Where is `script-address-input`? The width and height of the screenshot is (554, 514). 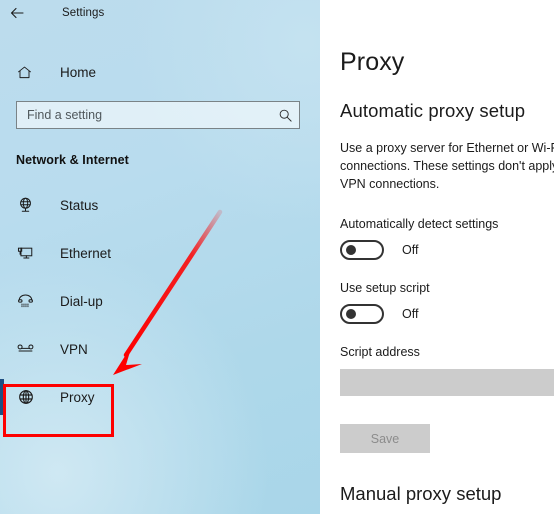
script-address-input is located at coordinates (447, 383).